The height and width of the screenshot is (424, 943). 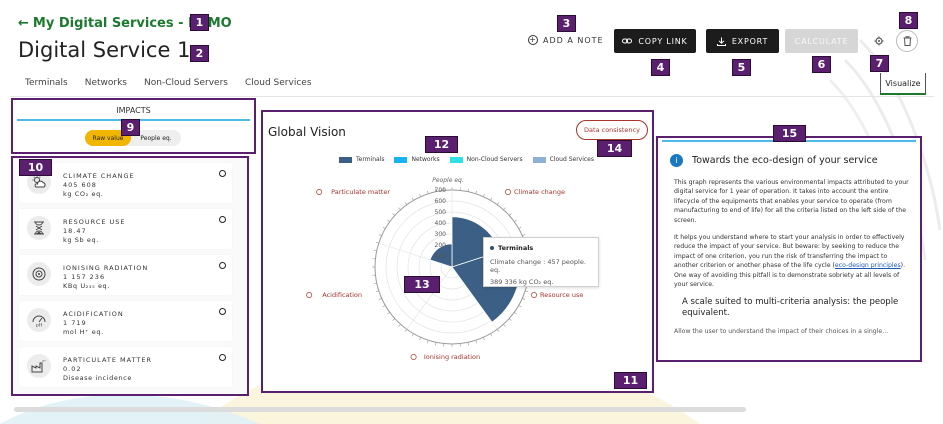 I want to click on radial-tick-label: 700, so click(x=441, y=190).